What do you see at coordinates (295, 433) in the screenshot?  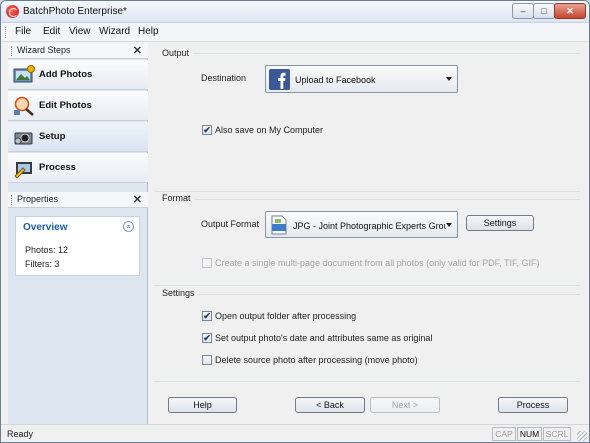 I see `status-bar: Ready CAP NUM SCRL` at bounding box center [295, 433].